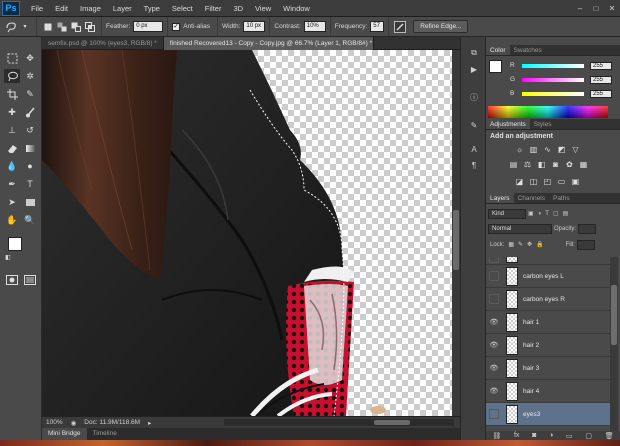 The height and width of the screenshot is (446, 620). I want to click on gradient-map-icon: ▭, so click(561, 181).